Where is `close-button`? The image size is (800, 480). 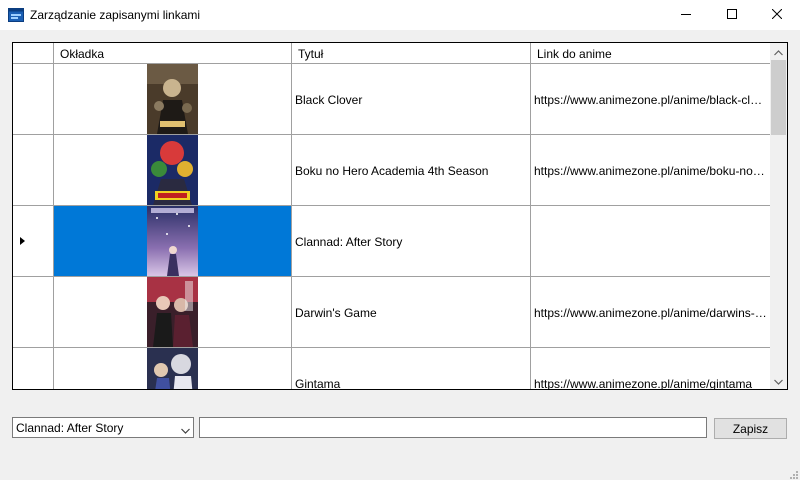 close-button is located at coordinates (777, 15).